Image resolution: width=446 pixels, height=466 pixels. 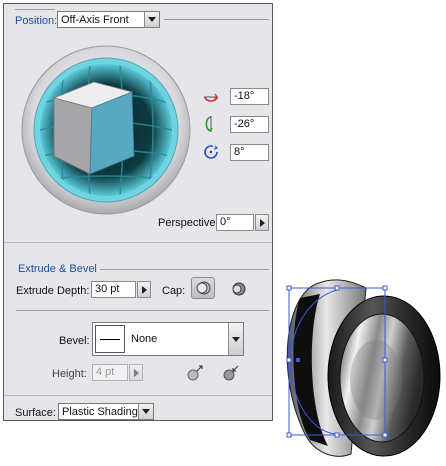 What do you see at coordinates (138, 395) in the screenshot?
I see `surface-separator` at bounding box center [138, 395].